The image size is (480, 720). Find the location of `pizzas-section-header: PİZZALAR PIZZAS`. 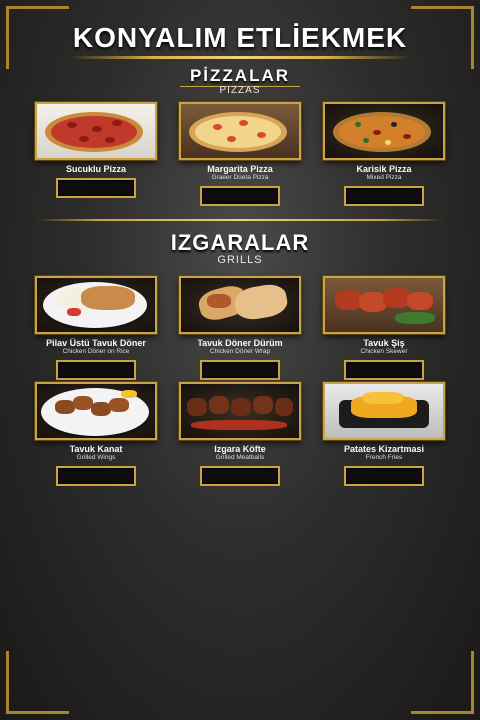

pizzas-section-header: PİZZALAR PIZZAS is located at coordinates (240, 81).